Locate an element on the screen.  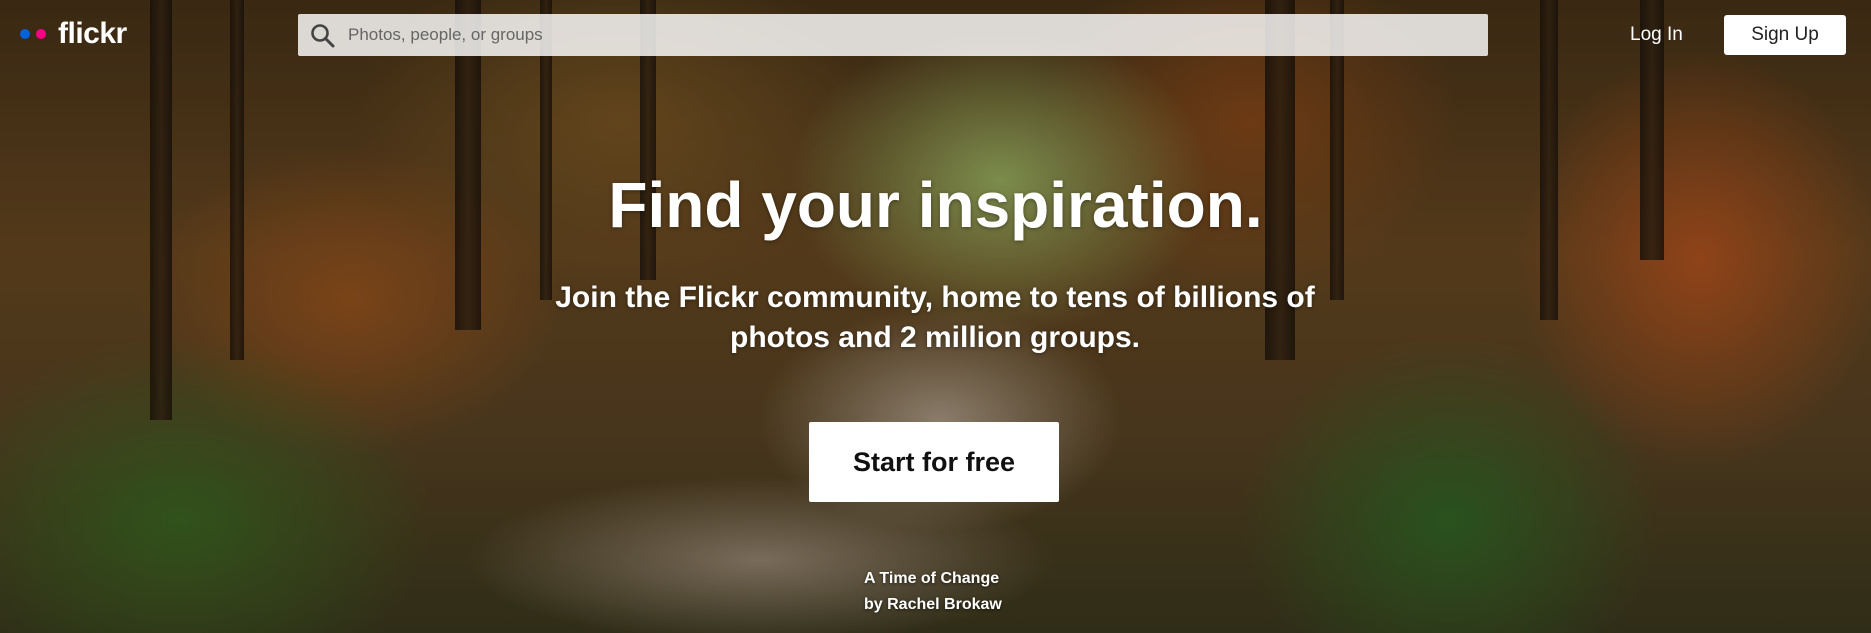
search-input is located at coordinates (918, 35).